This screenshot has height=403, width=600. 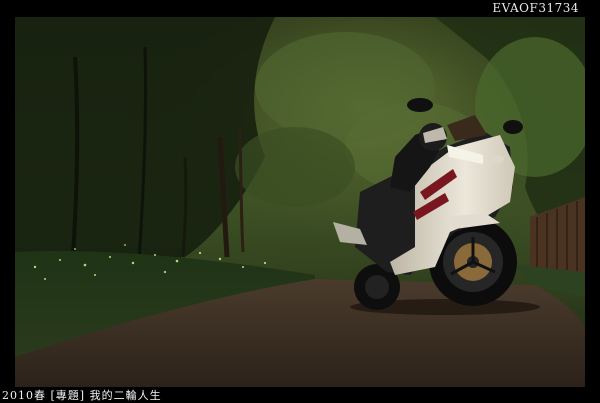 I want to click on watermark-text: EVAOF31734, so click(x=535, y=8).